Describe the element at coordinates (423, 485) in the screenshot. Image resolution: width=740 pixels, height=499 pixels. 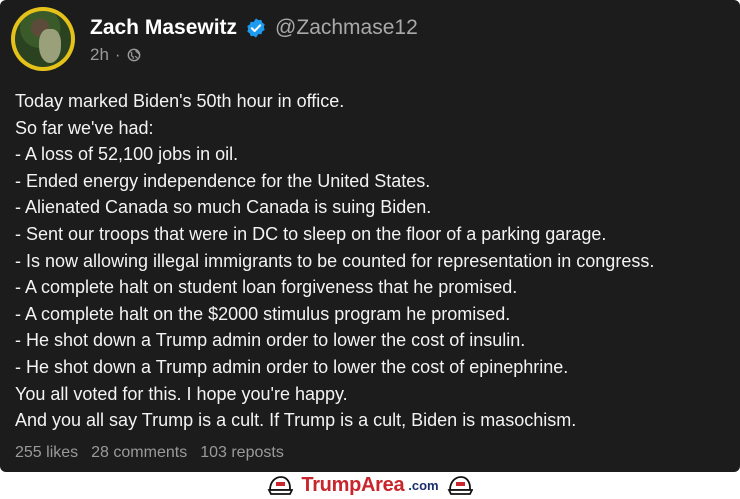
I see `watermark-tld: .com` at that location.